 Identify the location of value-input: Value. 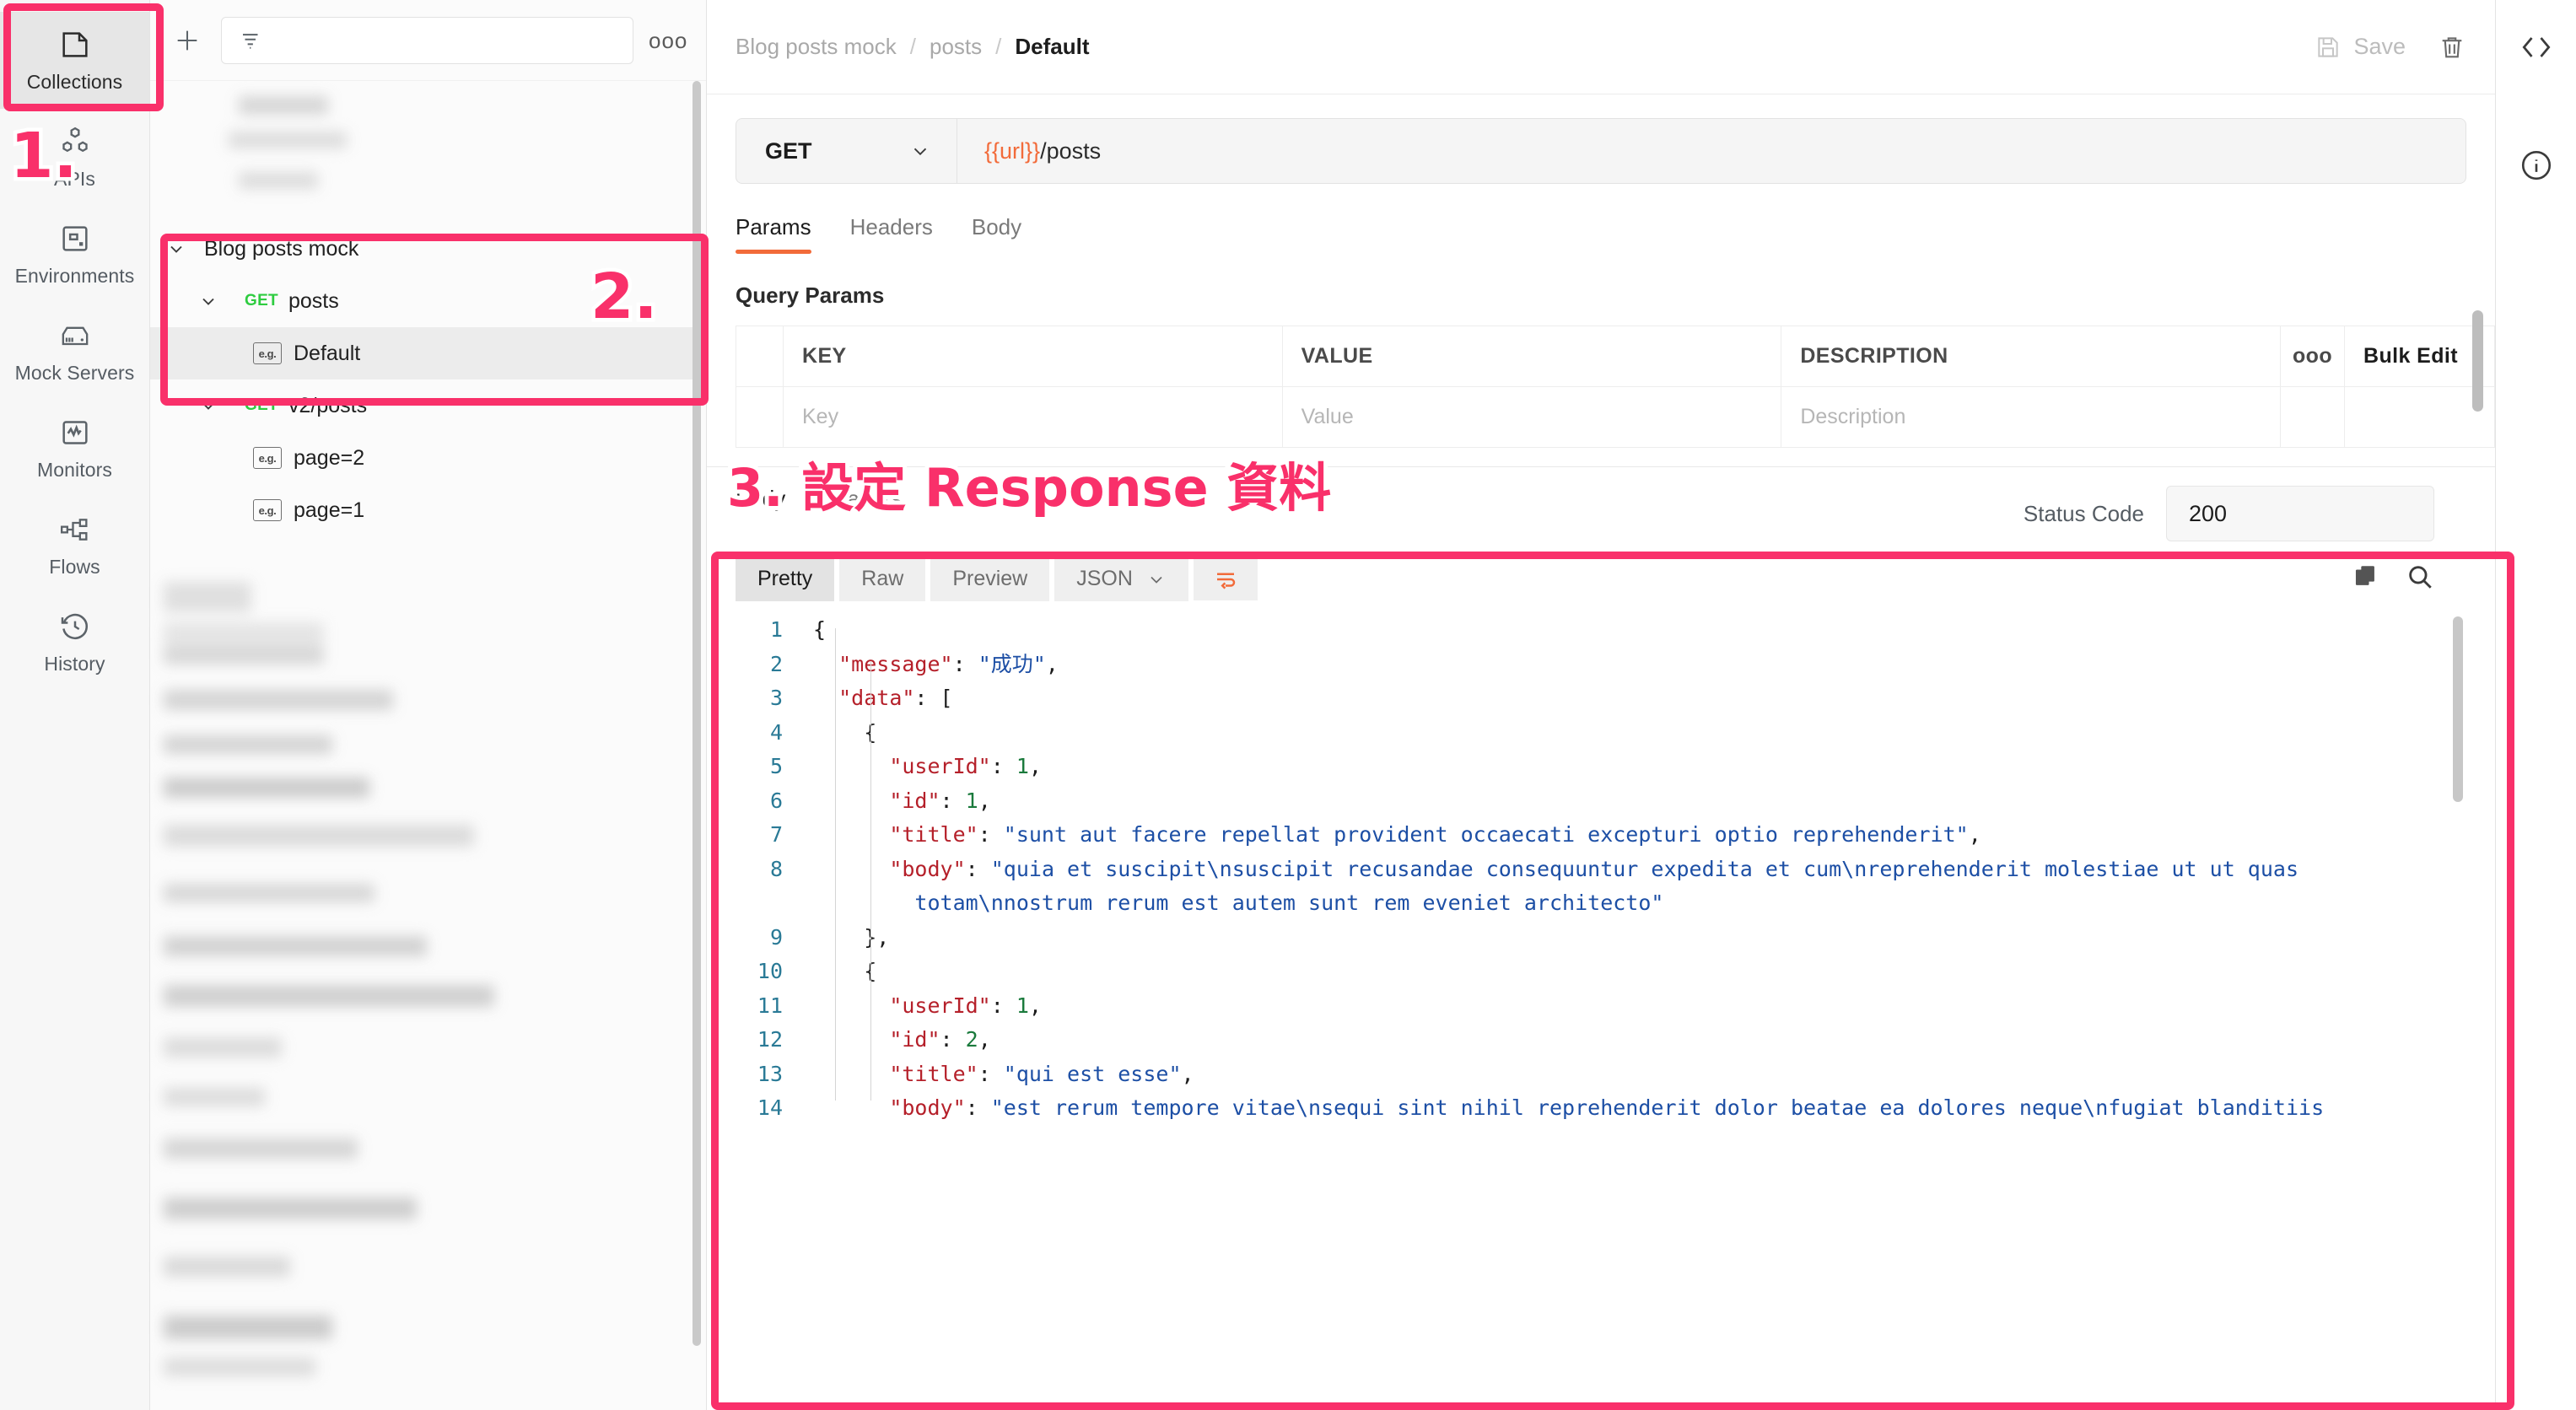
(1531, 417).